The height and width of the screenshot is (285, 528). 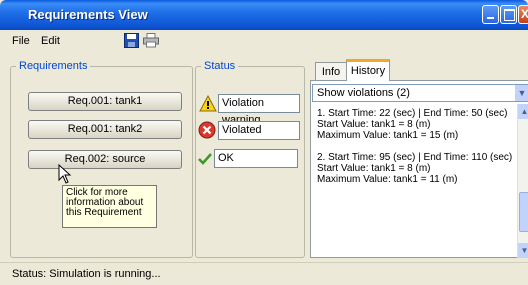 What do you see at coordinates (21, 41) in the screenshot?
I see `menu-file: File` at bounding box center [21, 41].